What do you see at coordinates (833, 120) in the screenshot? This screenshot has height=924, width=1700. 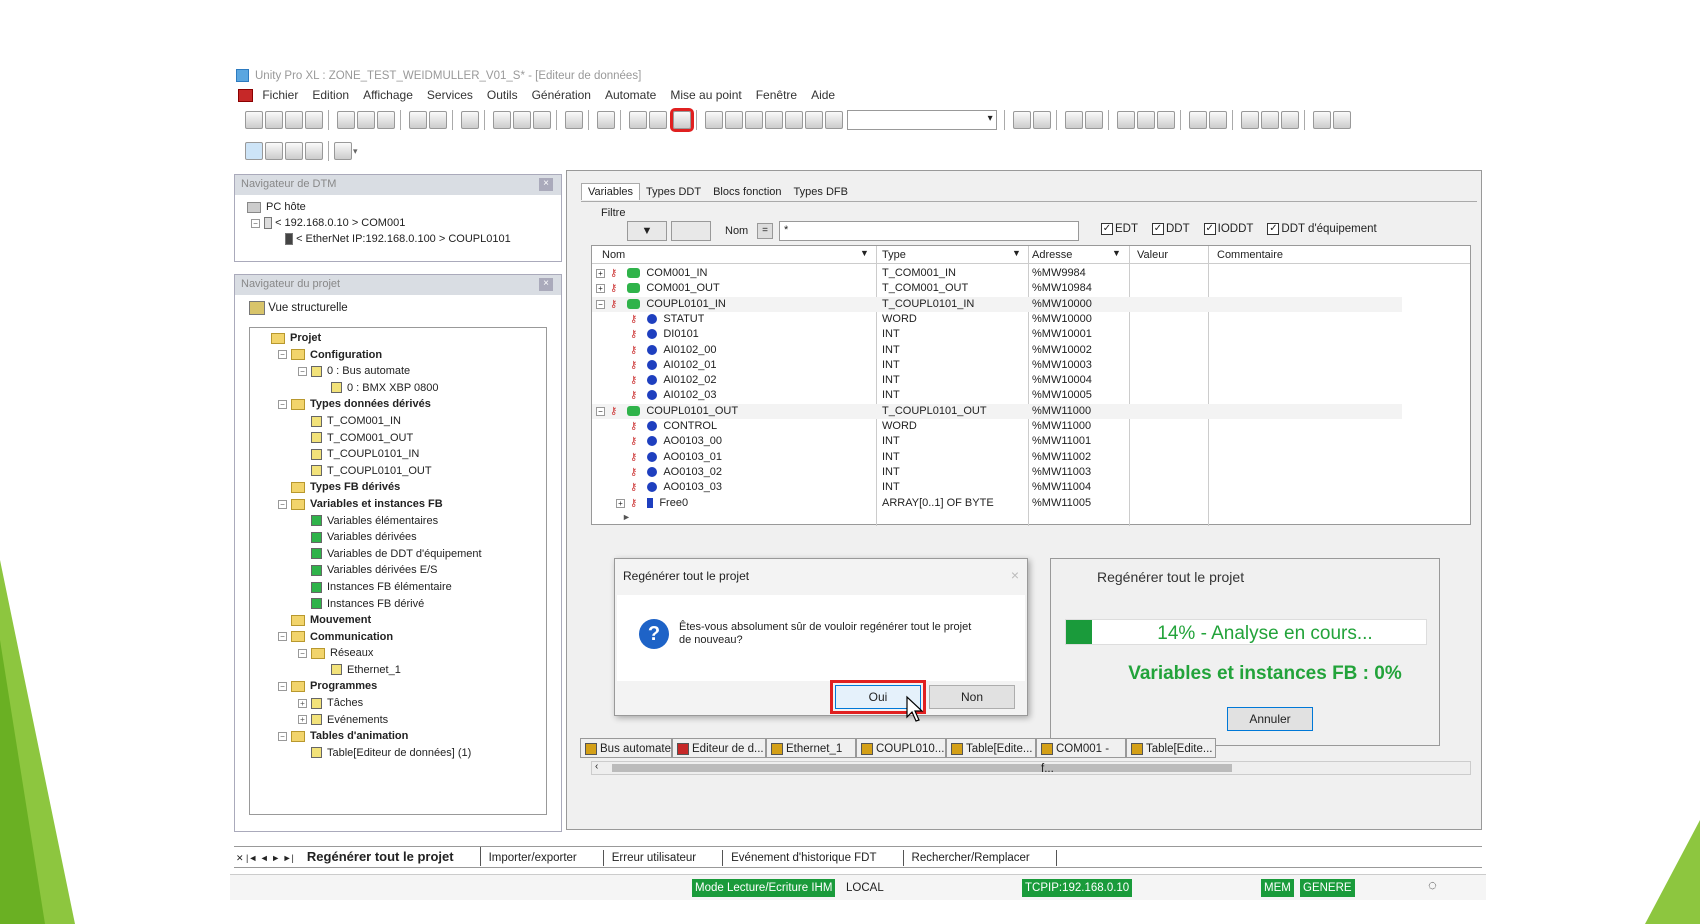 I see `binoculars-icon` at bounding box center [833, 120].